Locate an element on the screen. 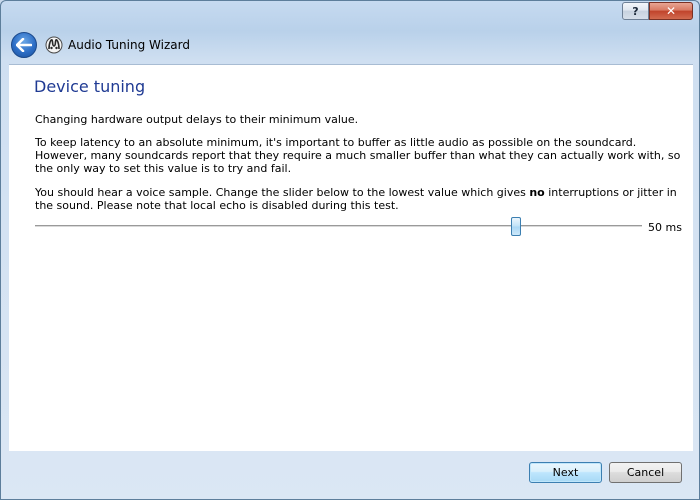 The image size is (700, 500). next-button: Next is located at coordinates (565, 472).